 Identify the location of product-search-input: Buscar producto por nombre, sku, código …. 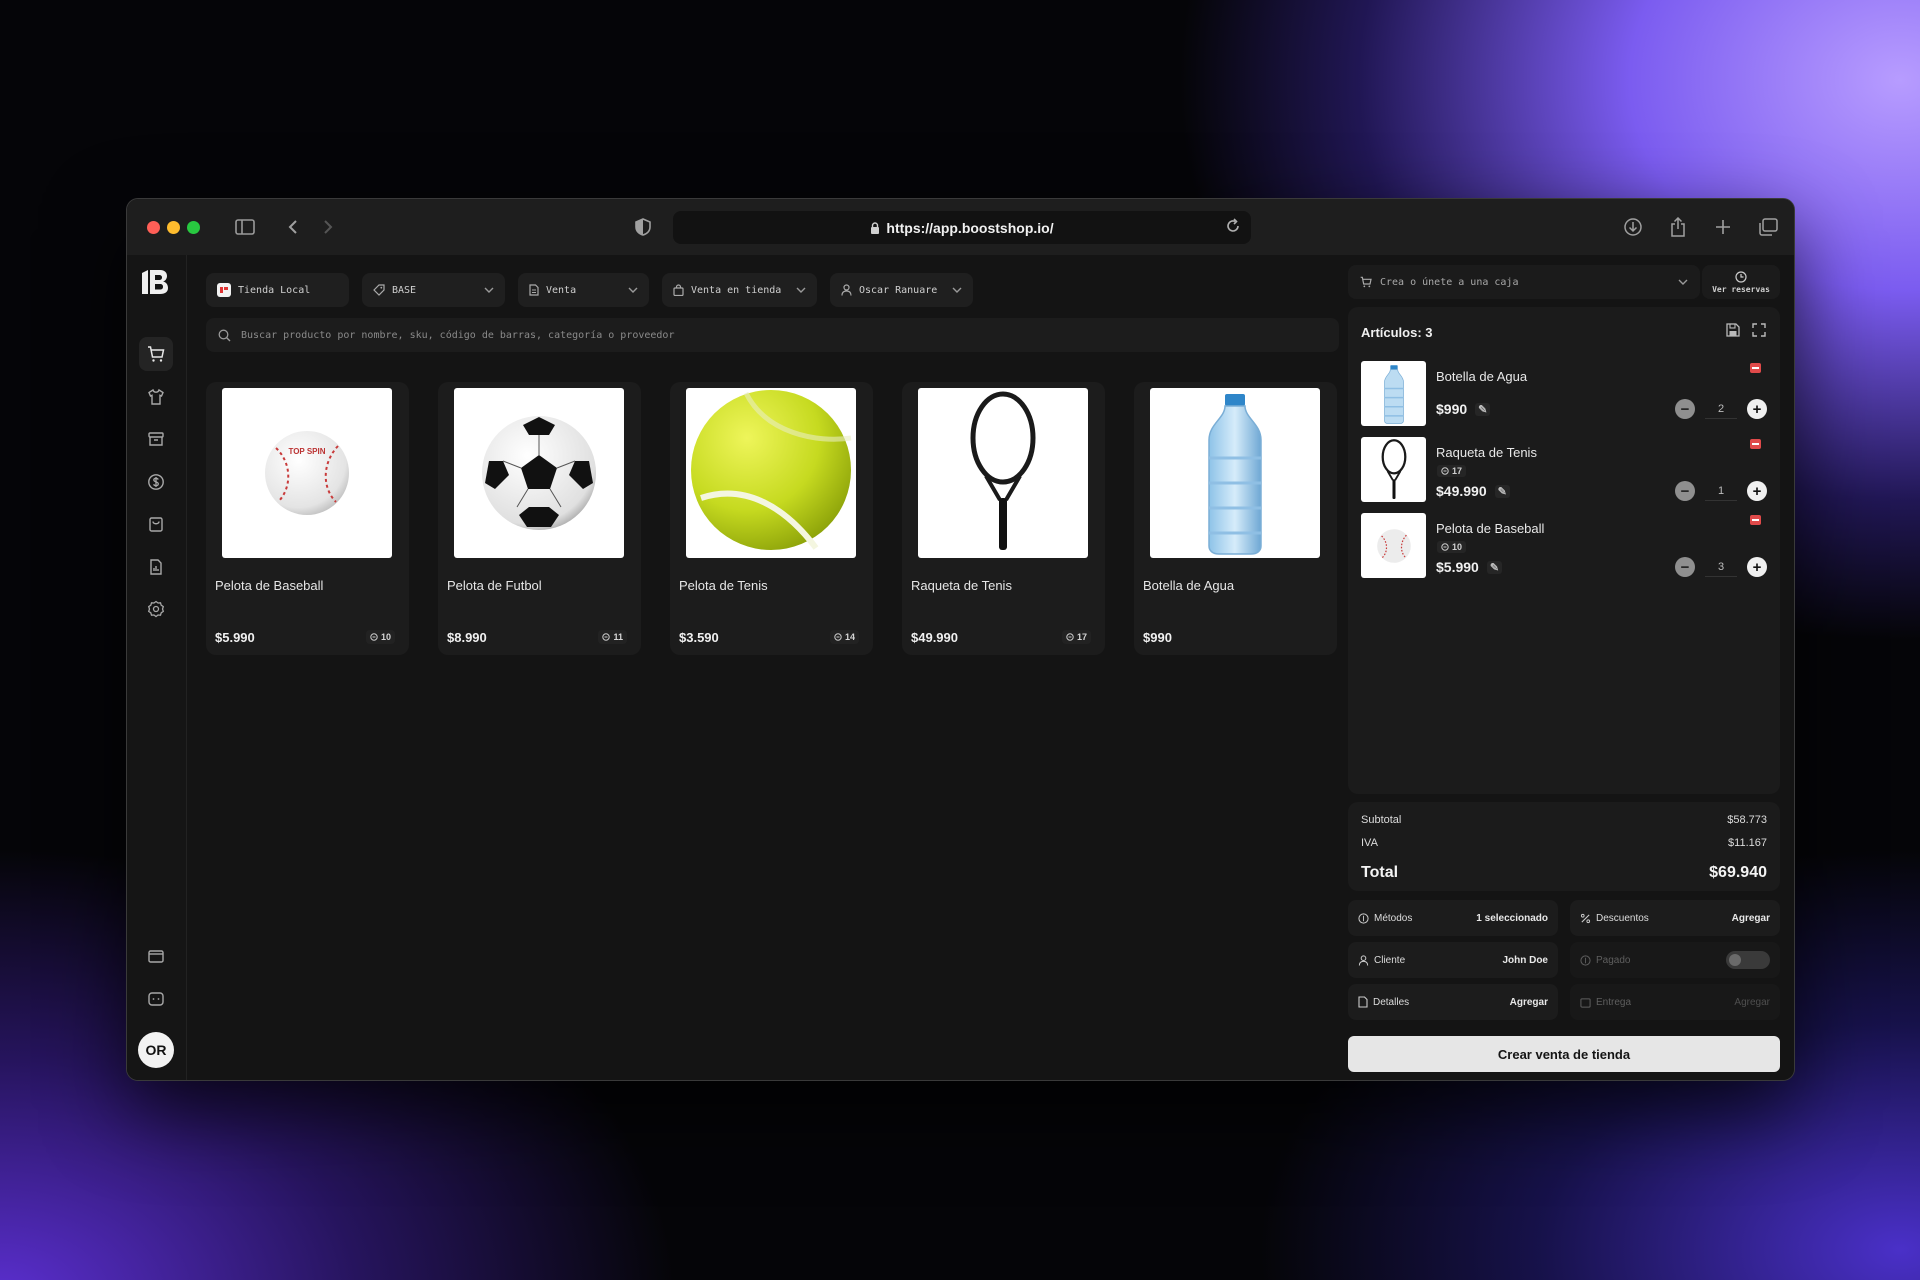
(772, 335).